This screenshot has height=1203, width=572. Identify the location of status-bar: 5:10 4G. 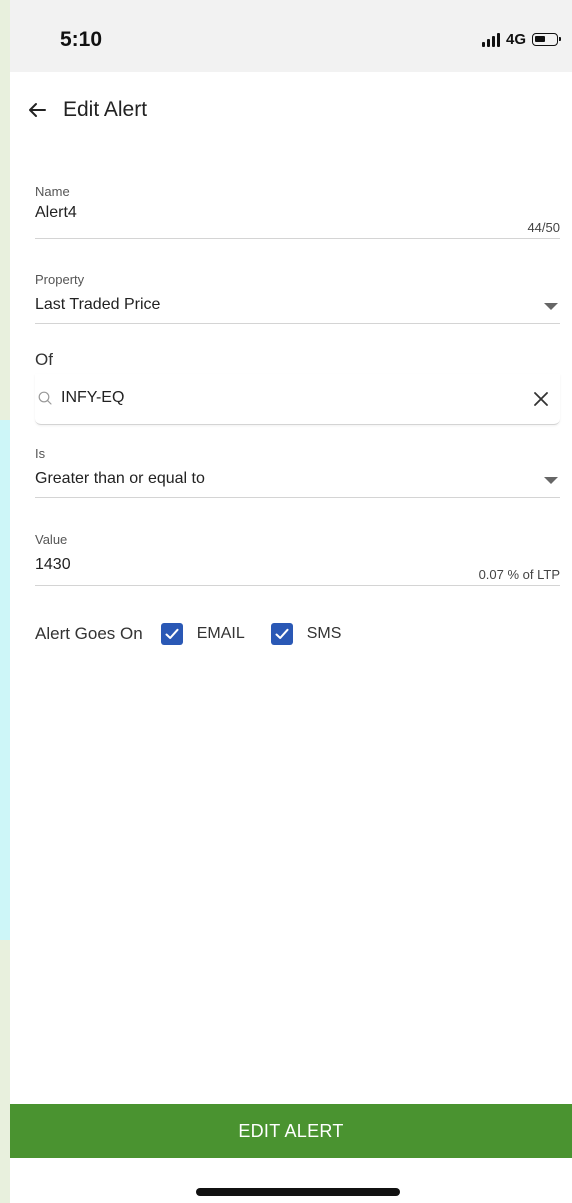
(291, 36).